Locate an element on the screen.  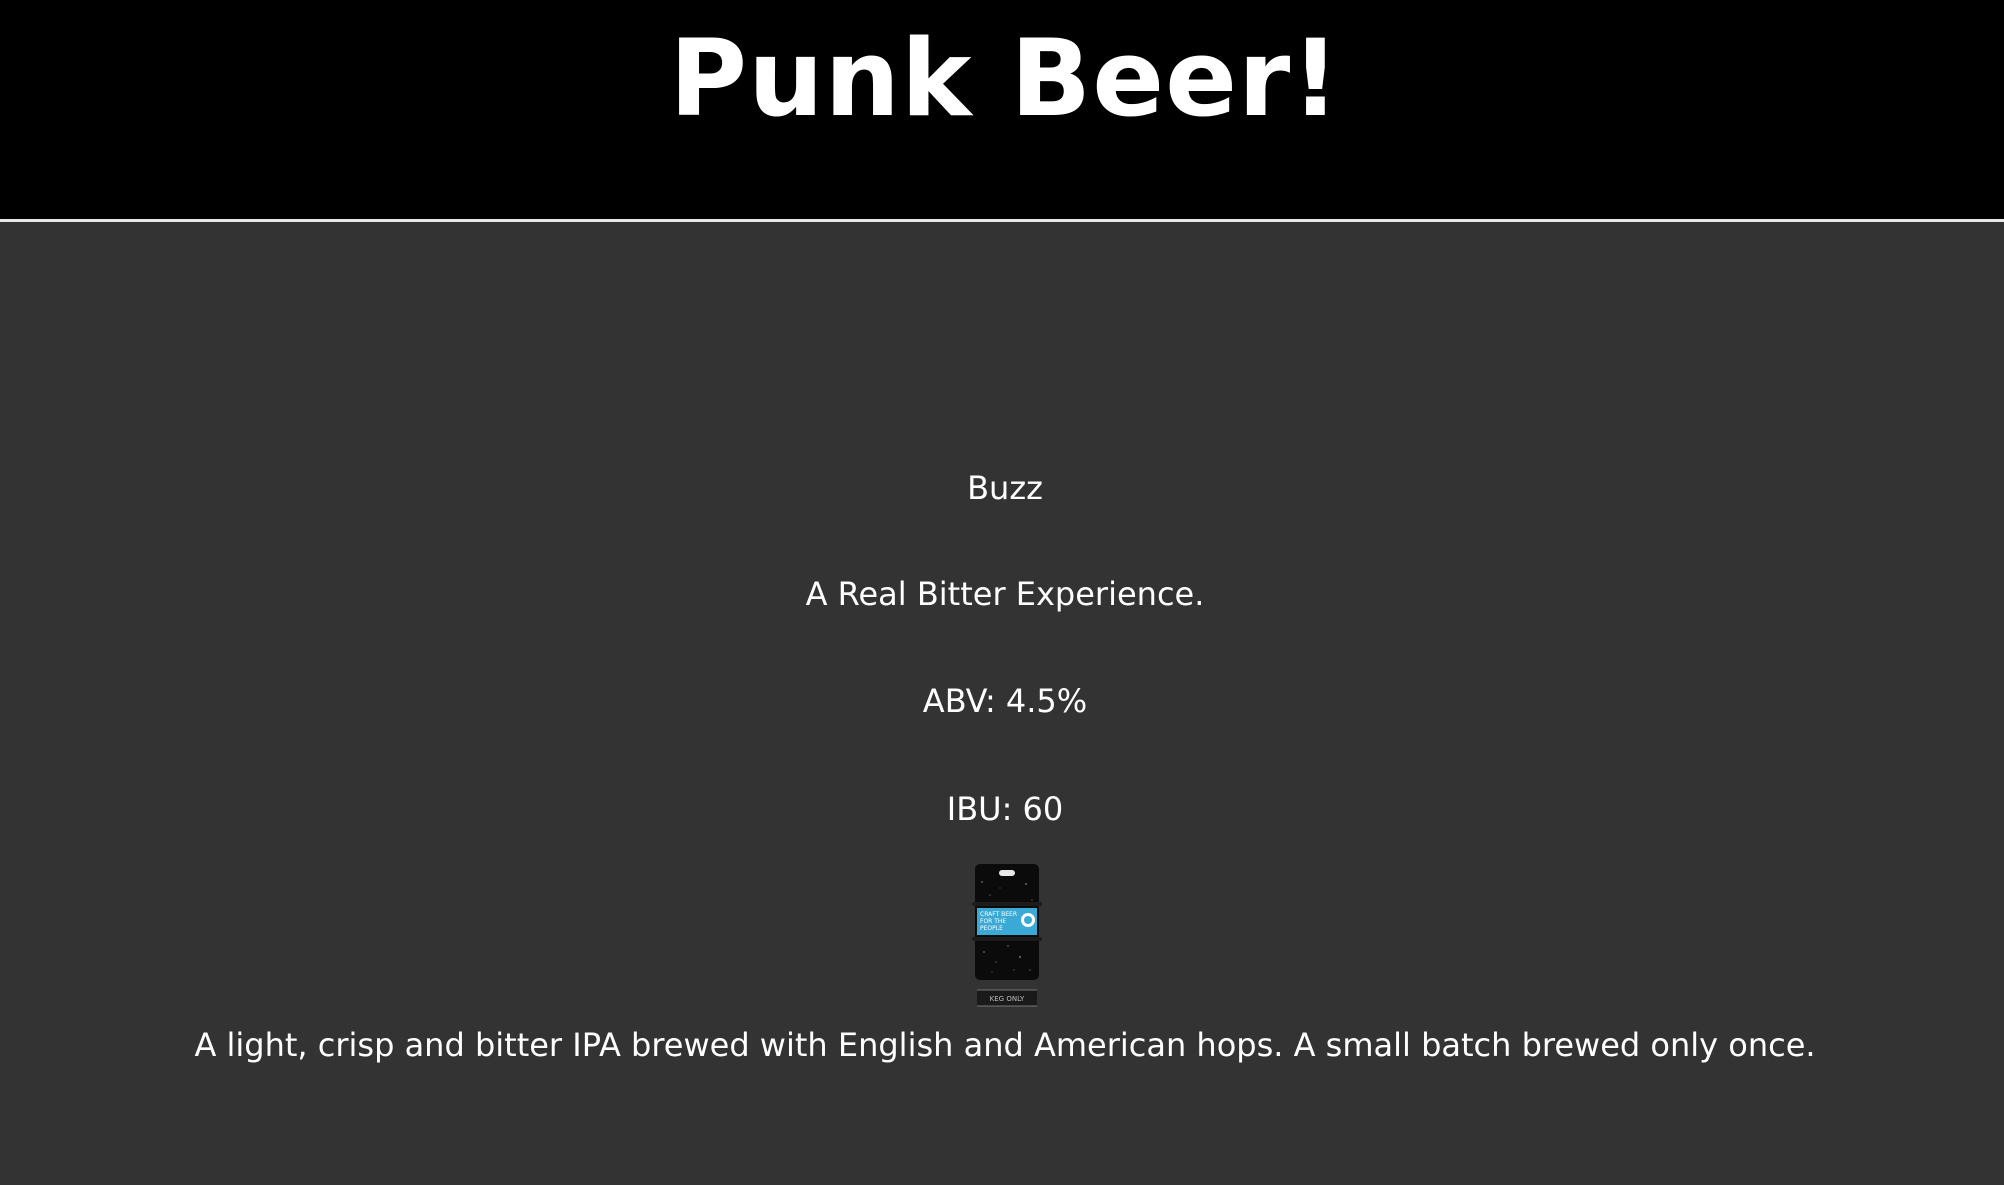
keg-ring-top is located at coordinates (1007, 904).